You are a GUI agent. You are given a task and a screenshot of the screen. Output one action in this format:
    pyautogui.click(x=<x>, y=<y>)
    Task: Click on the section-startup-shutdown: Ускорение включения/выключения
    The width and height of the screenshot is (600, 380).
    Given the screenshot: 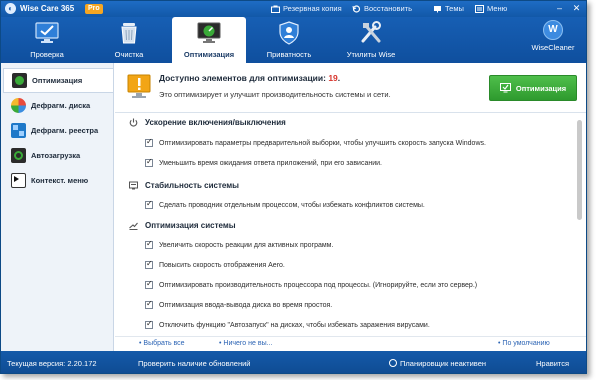 What is the action you would take?
    pyautogui.click(x=207, y=122)
    